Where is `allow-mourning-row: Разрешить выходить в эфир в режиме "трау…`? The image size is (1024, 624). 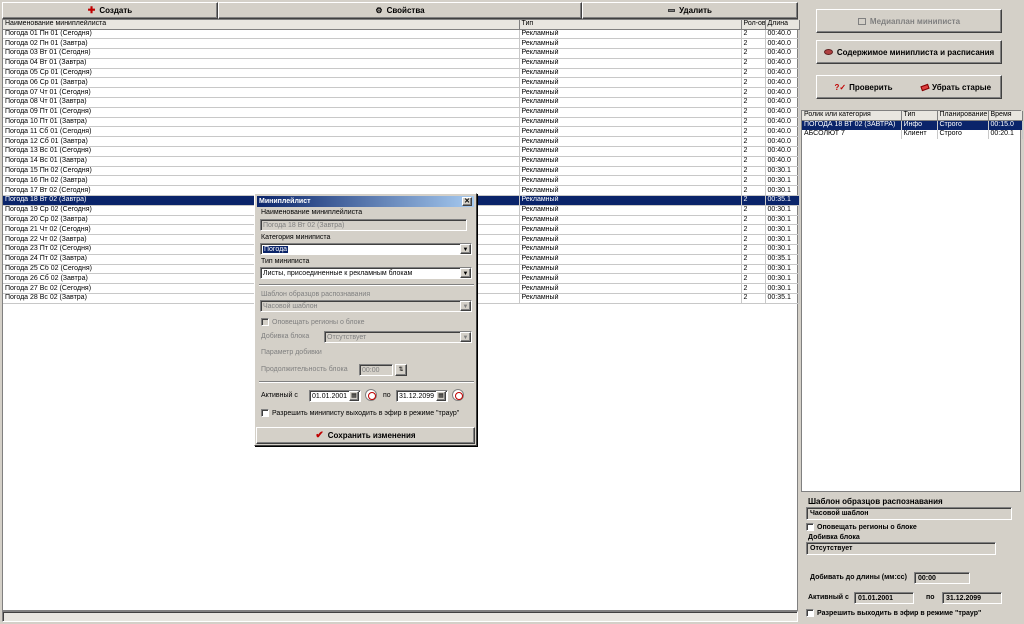
allow-mourning-row: Разрешить выходить в эфир в режиме "трау… is located at coordinates (893, 613).